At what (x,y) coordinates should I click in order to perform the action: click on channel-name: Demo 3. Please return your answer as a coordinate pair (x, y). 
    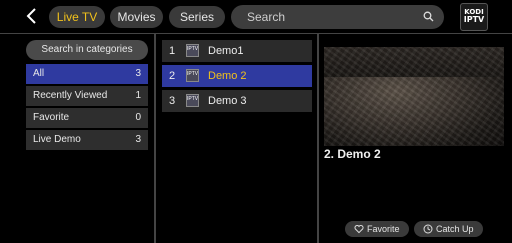
    Looking at the image, I should click on (227, 101).